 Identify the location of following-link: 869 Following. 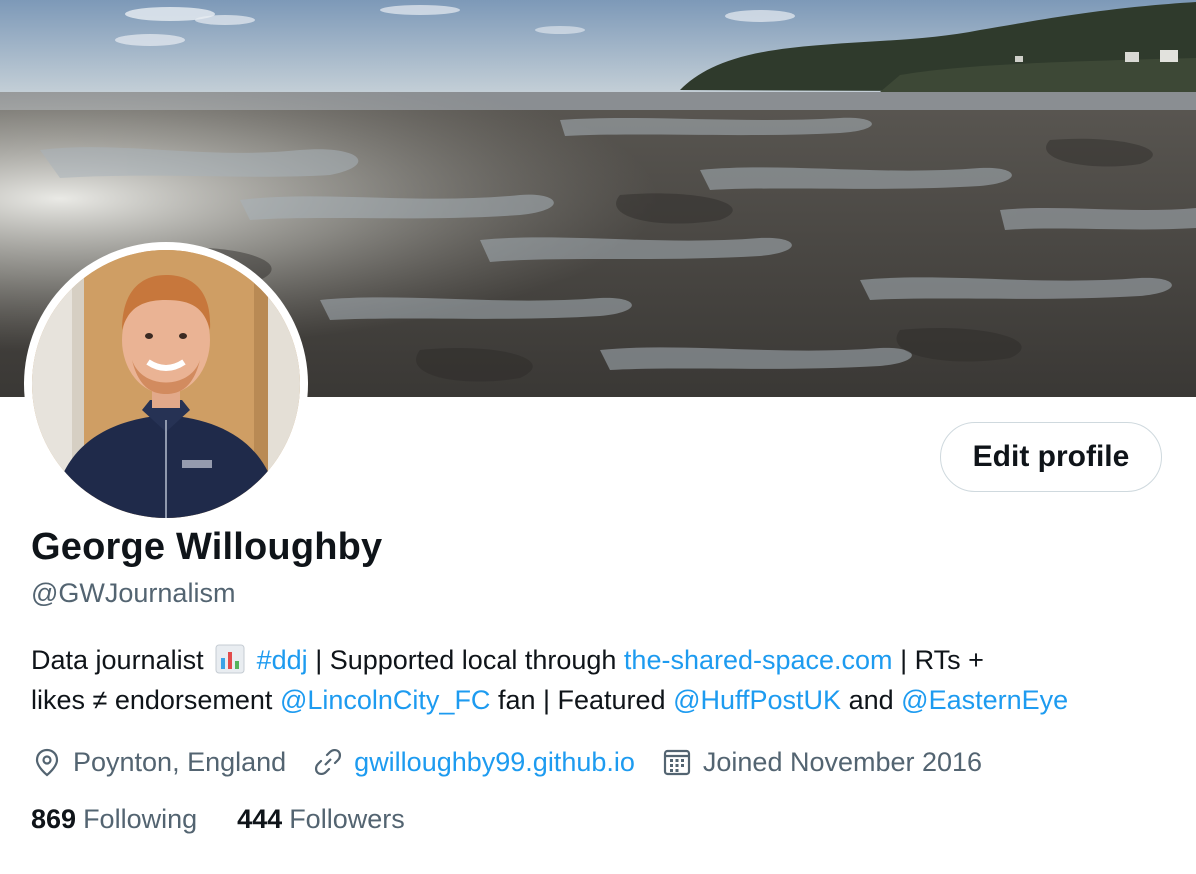
(114, 819).